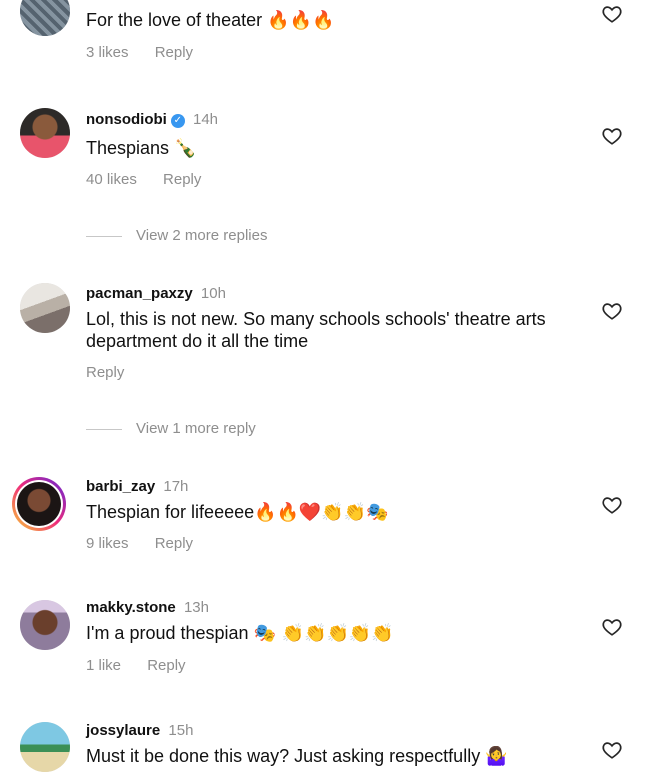 Image resolution: width=660 pixels, height=772 pixels. I want to click on likes-count: 9 likes, so click(107, 543).